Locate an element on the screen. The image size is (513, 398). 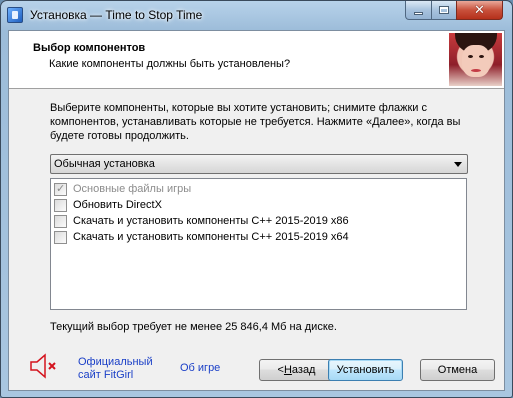
component-item-directx: Обновить DirectX is located at coordinates (108, 205).